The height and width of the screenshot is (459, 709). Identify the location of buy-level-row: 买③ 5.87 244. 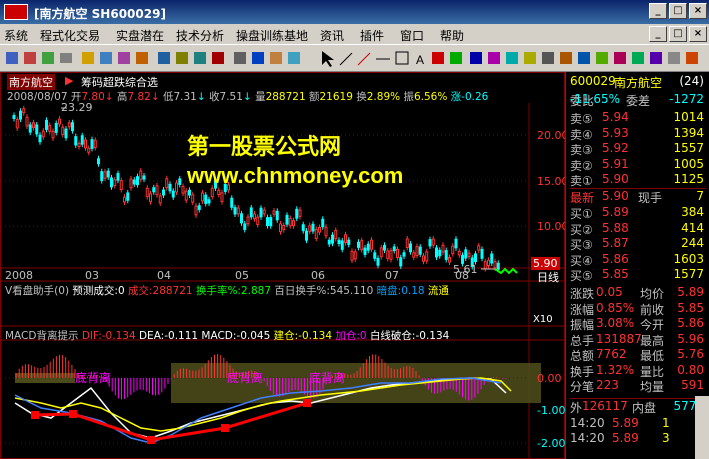
(637, 244).